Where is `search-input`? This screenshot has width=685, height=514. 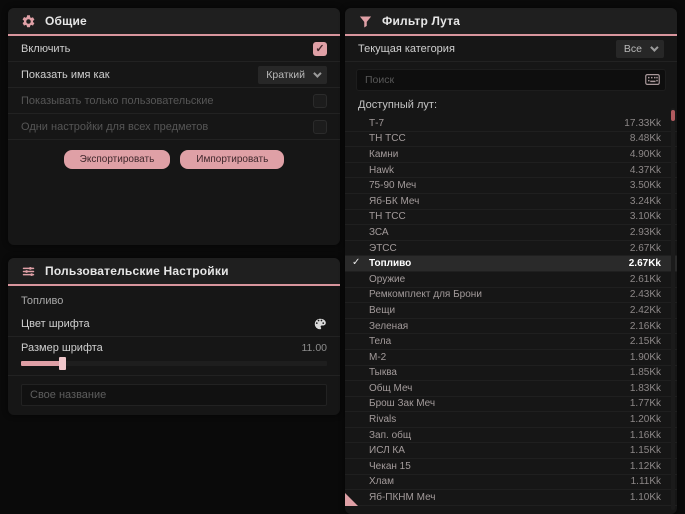
search-input is located at coordinates (511, 80).